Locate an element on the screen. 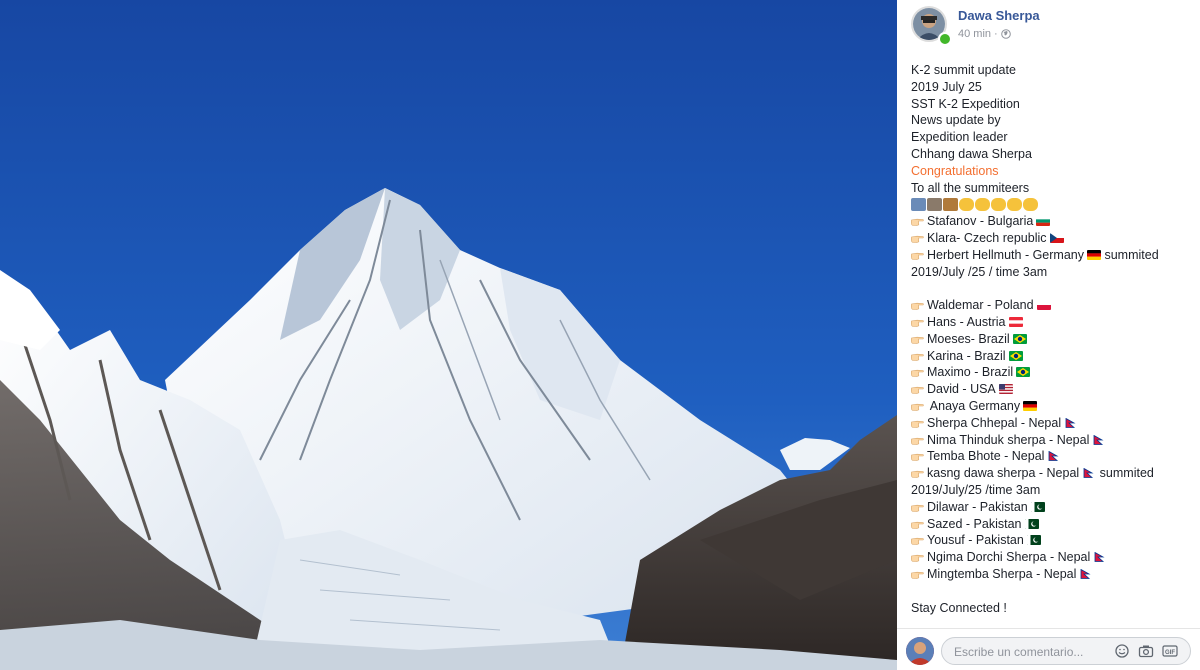 The width and height of the screenshot is (1200, 670). summit-time-2: 2019/July/25 /time 3am is located at coordinates (976, 489).